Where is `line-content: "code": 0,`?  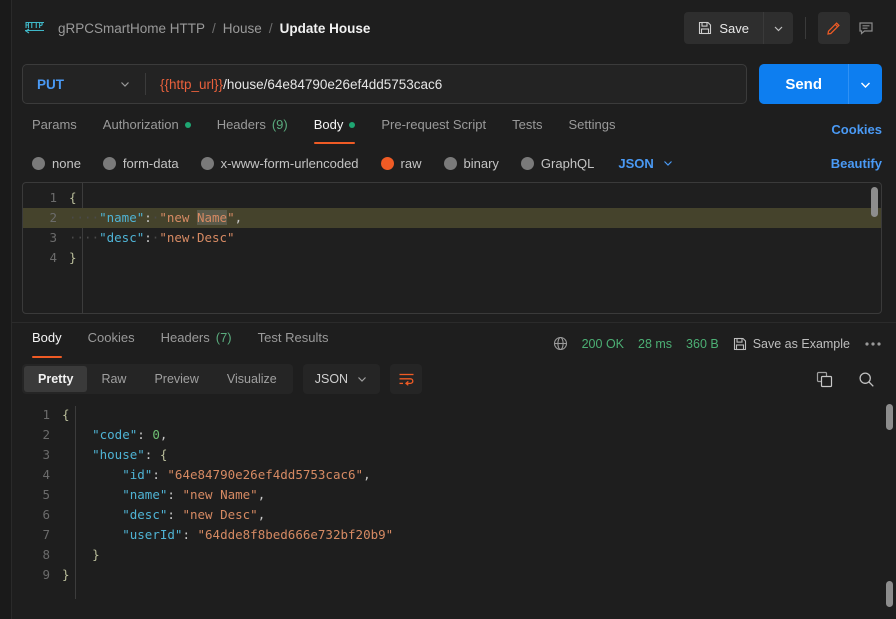
line-content: "code": 0, is located at coordinates (130, 434).